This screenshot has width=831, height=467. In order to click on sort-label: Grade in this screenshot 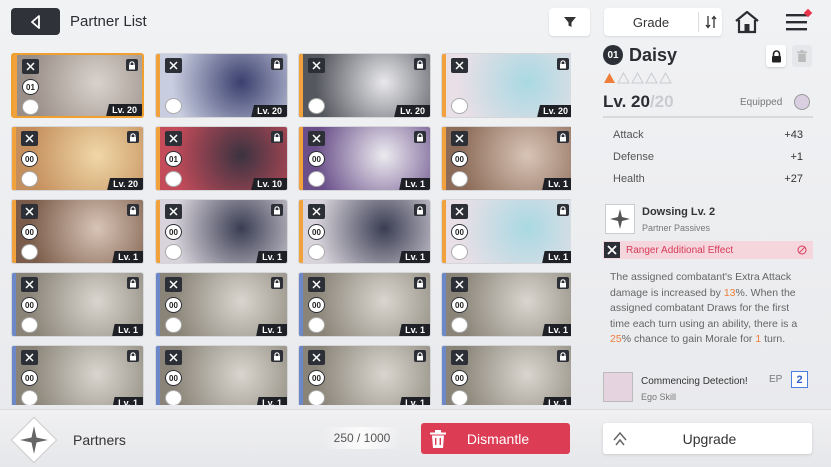, I will do `click(651, 22)`.